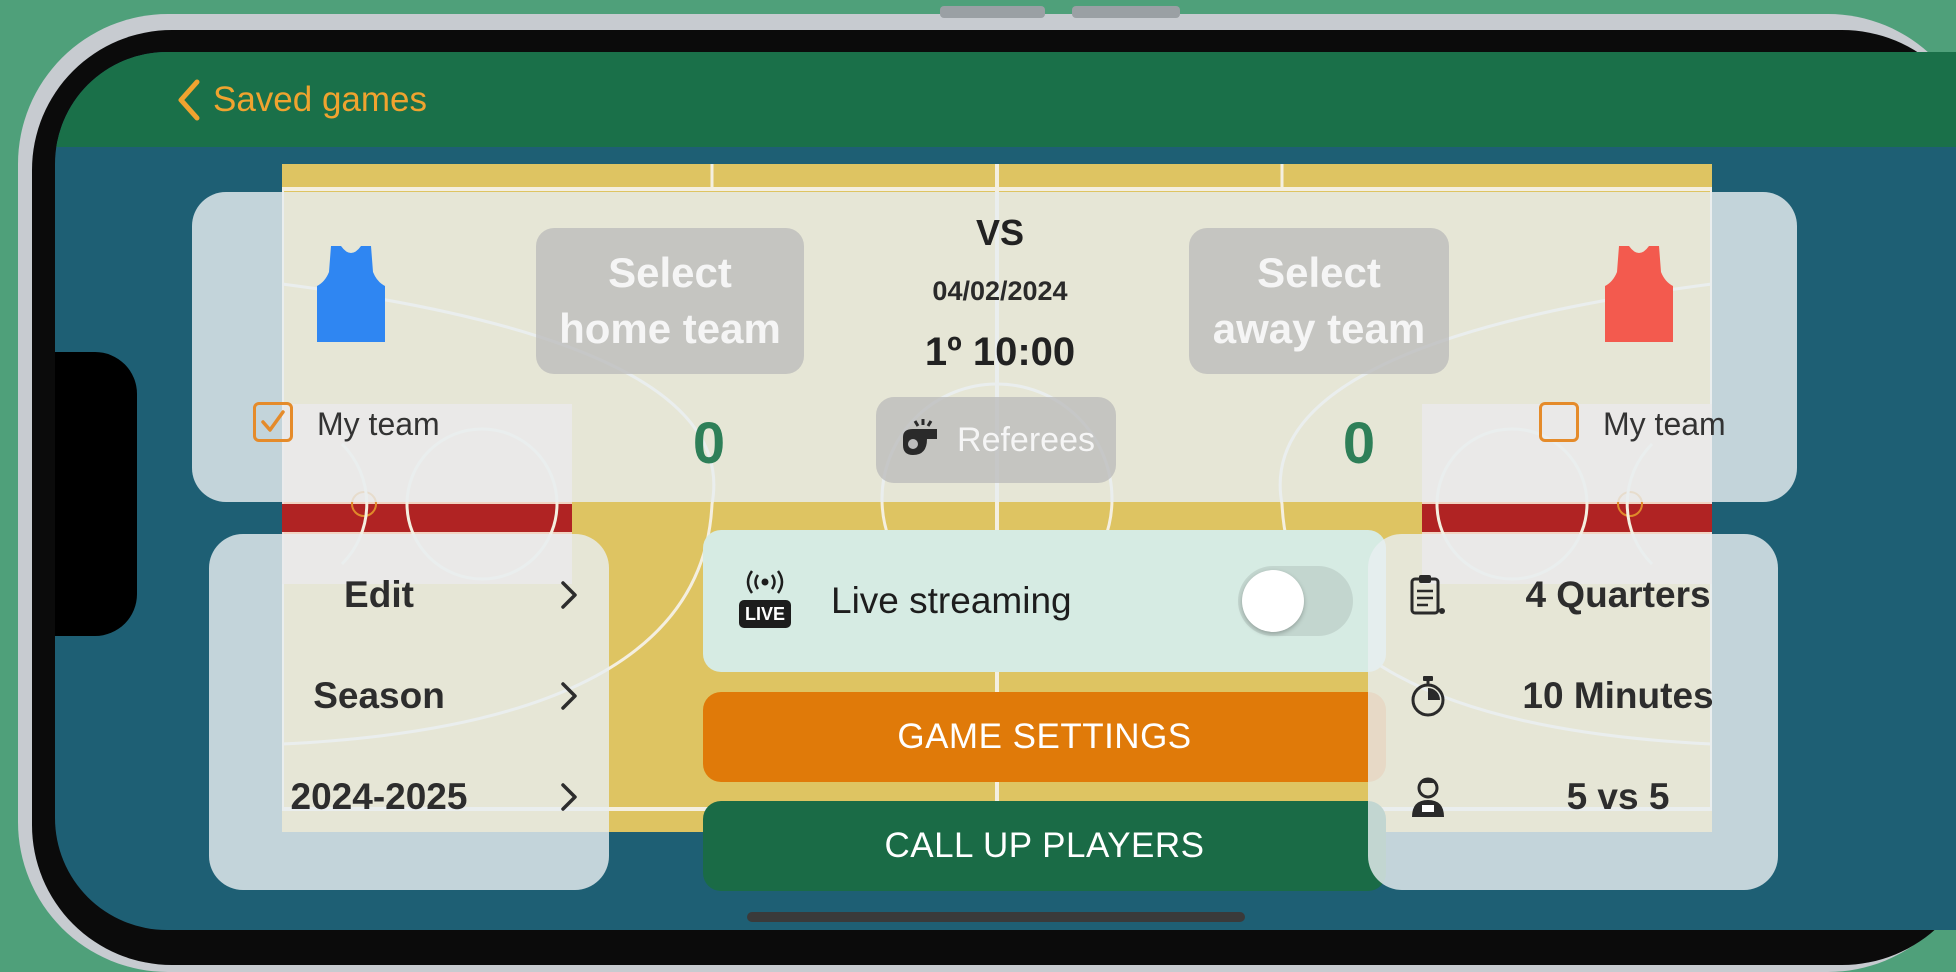 This screenshot has width=1956, height=972. I want to click on players-row: 5 vs 5, so click(1573, 797).